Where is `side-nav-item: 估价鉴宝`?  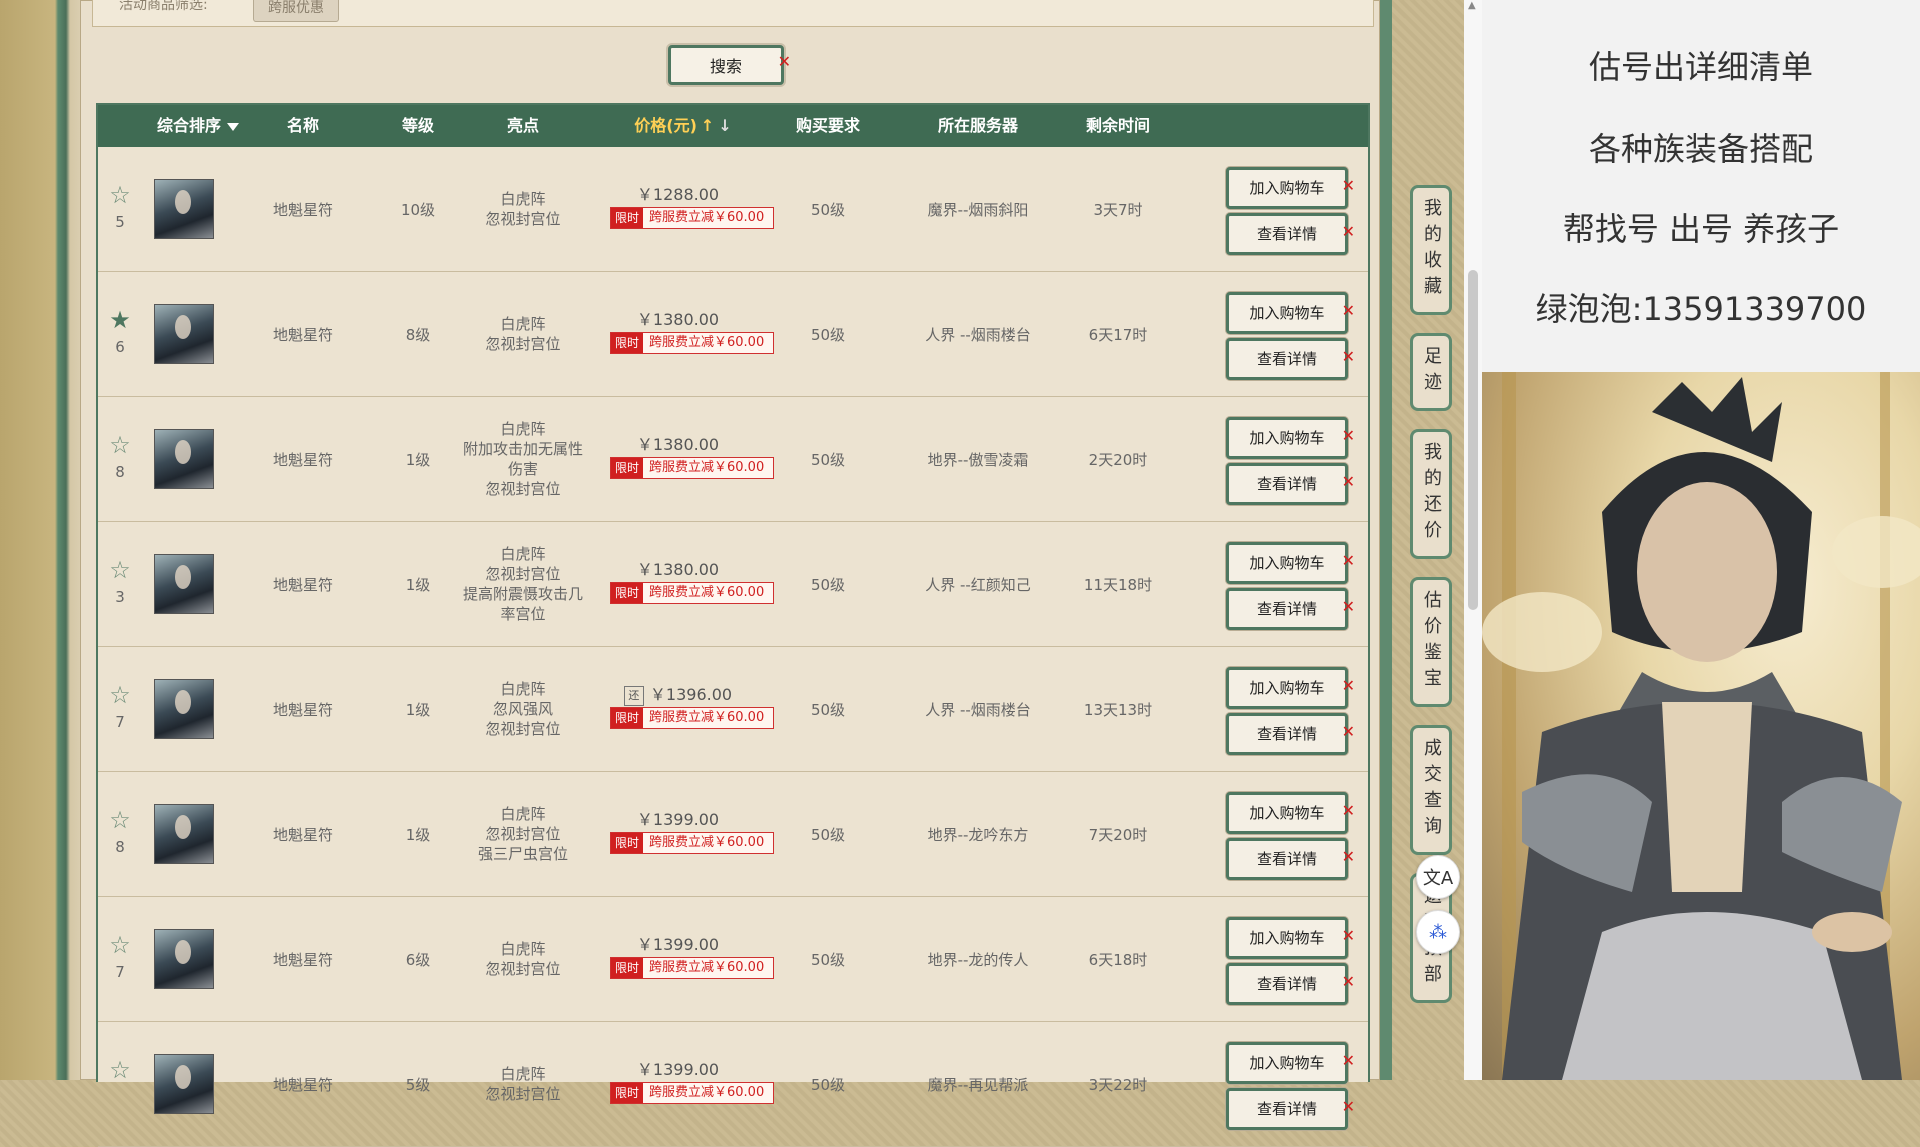
side-nav-item: 估价鉴宝 is located at coordinates (1431, 642).